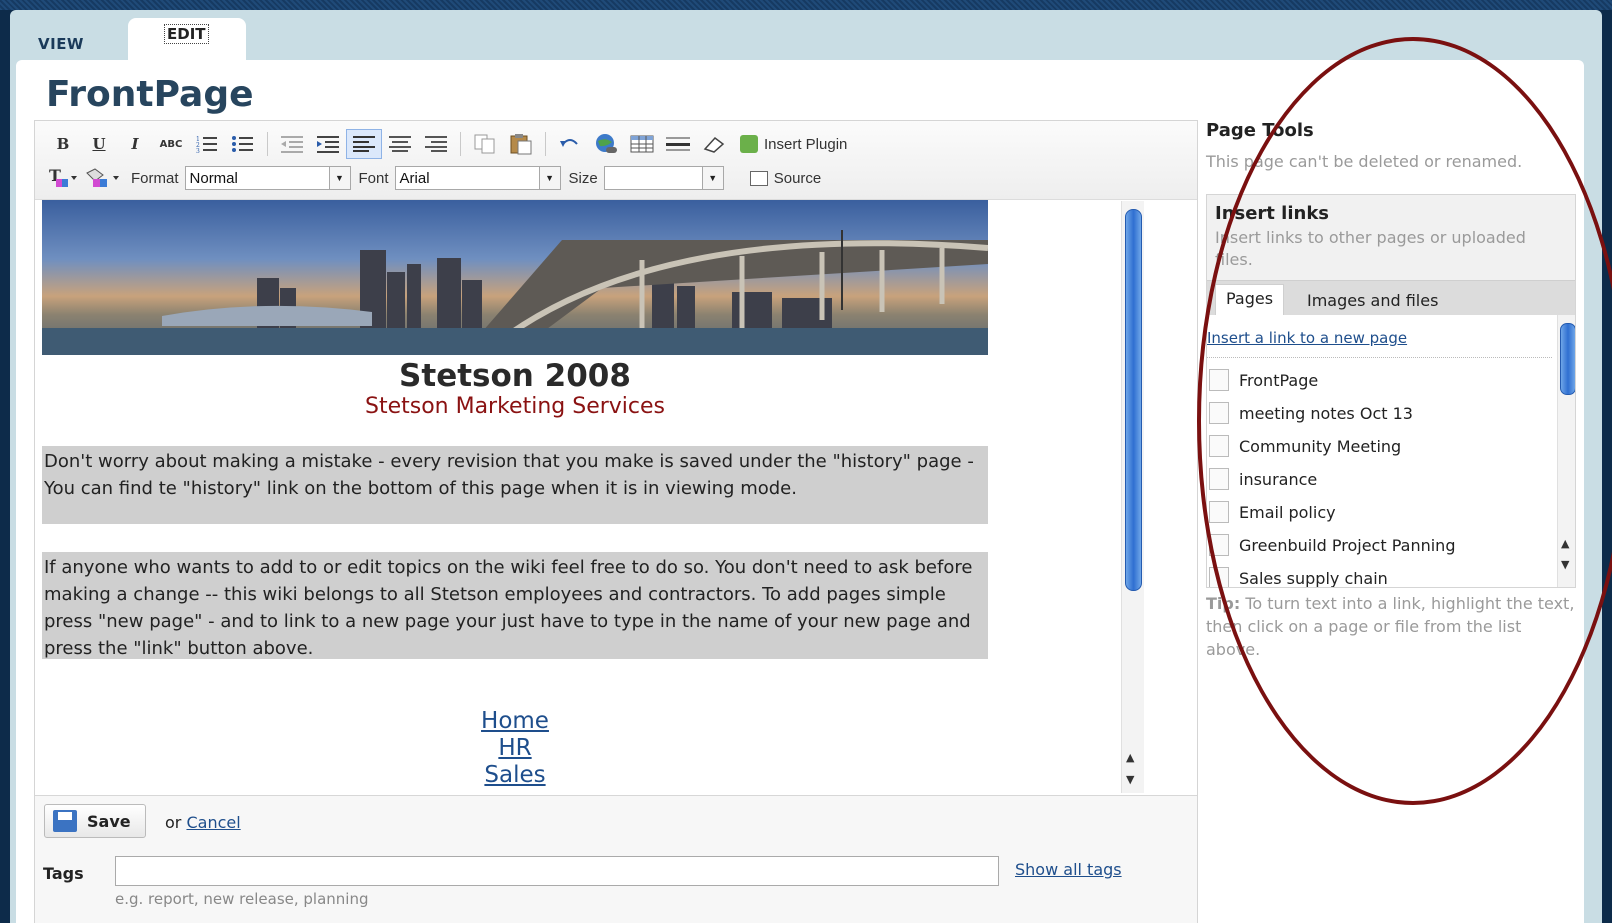 This screenshot has height=923, width=1612. What do you see at coordinates (1311, 413) in the screenshot?
I see `list-item: meeting notes Oct 13` at bounding box center [1311, 413].